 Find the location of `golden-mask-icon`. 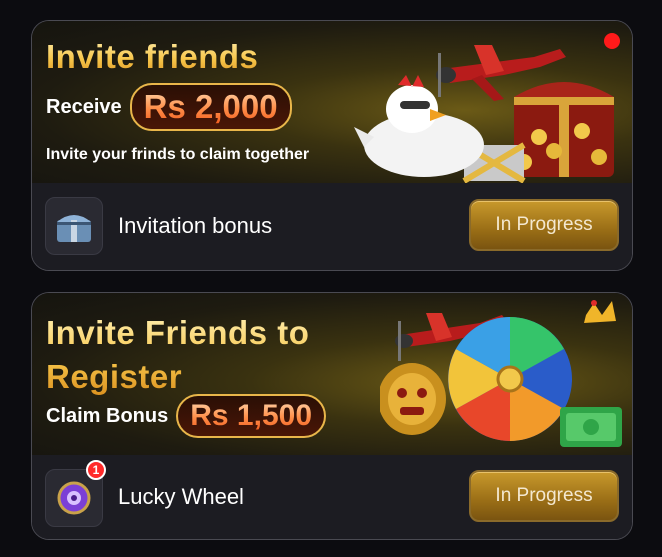

golden-mask-icon is located at coordinates (413, 399).